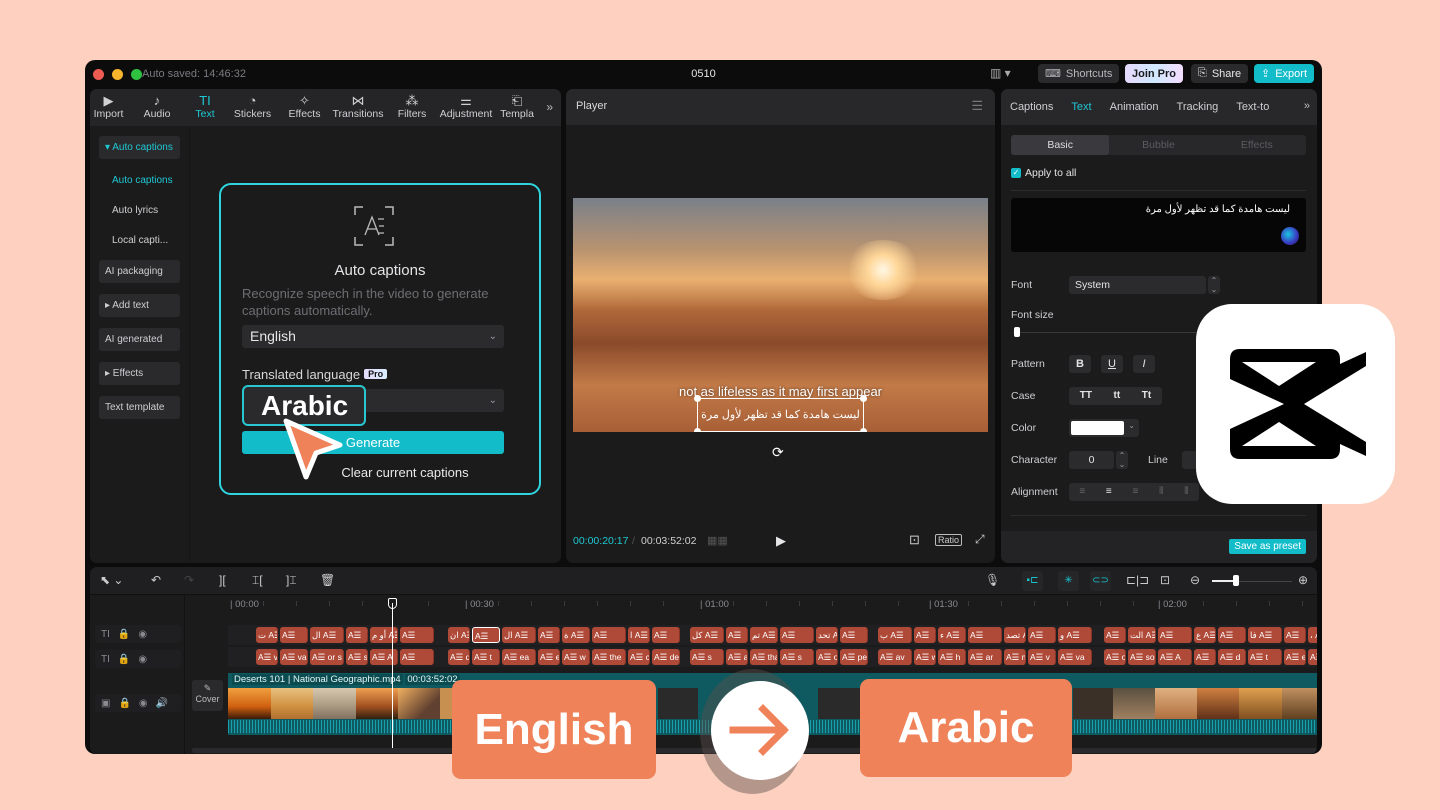 Image resolution: width=1440 pixels, height=810 pixels. I want to click on ai-assistant-icon, so click(1290, 236).